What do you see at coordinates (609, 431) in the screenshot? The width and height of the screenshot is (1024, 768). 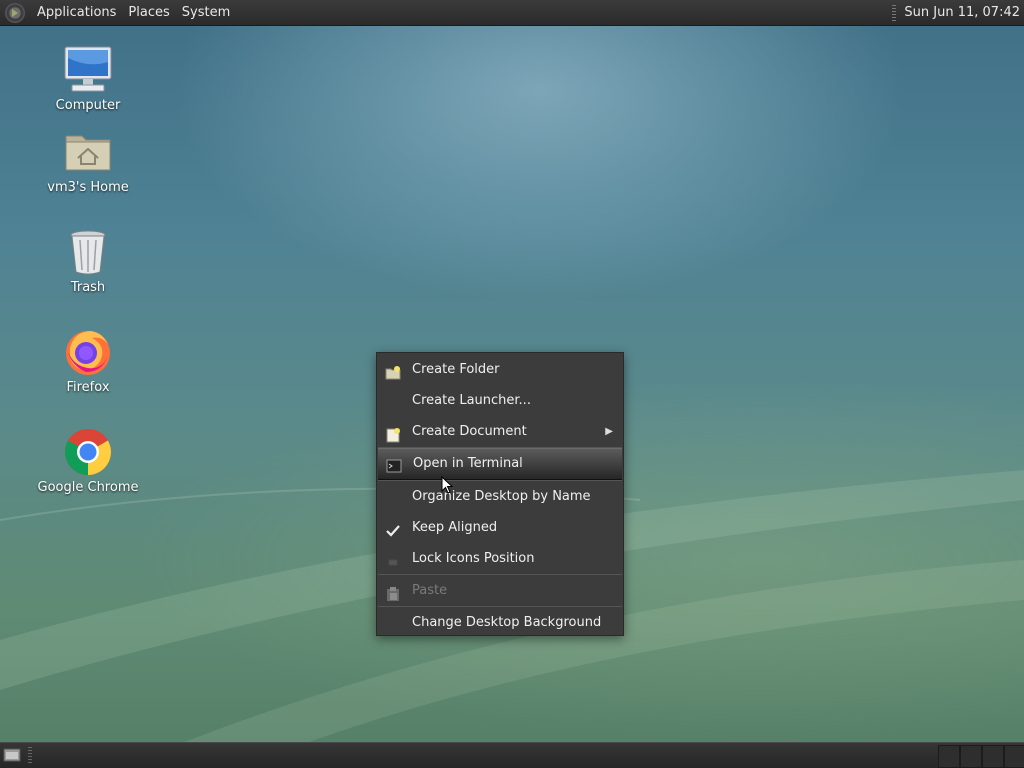 I see `submenu-arrow-icon: ▶` at bounding box center [609, 431].